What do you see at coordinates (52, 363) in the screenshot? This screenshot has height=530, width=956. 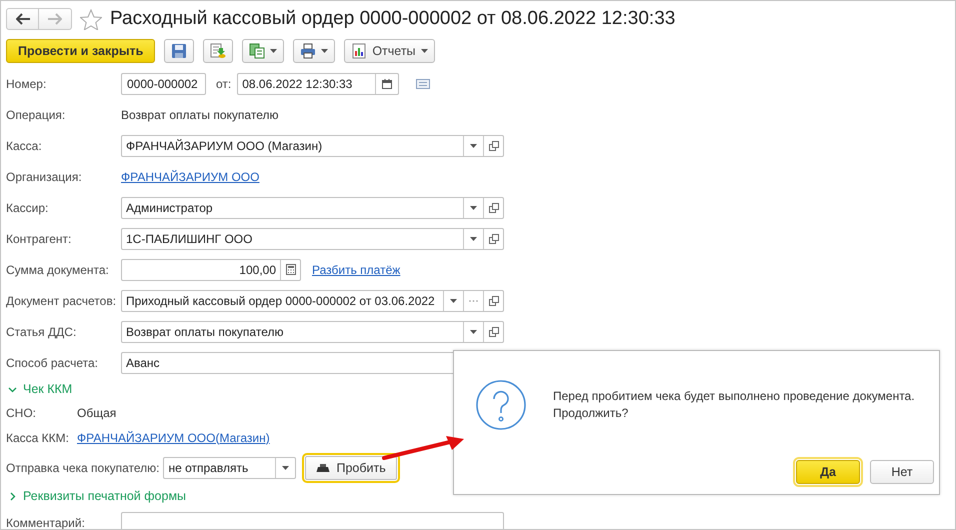 I see `field-label: Способ расчета:` at bounding box center [52, 363].